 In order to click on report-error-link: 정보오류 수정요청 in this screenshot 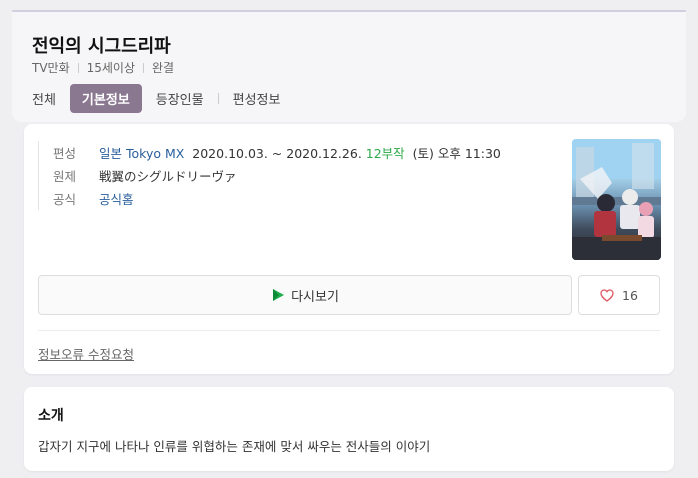, I will do `click(86, 353)`.